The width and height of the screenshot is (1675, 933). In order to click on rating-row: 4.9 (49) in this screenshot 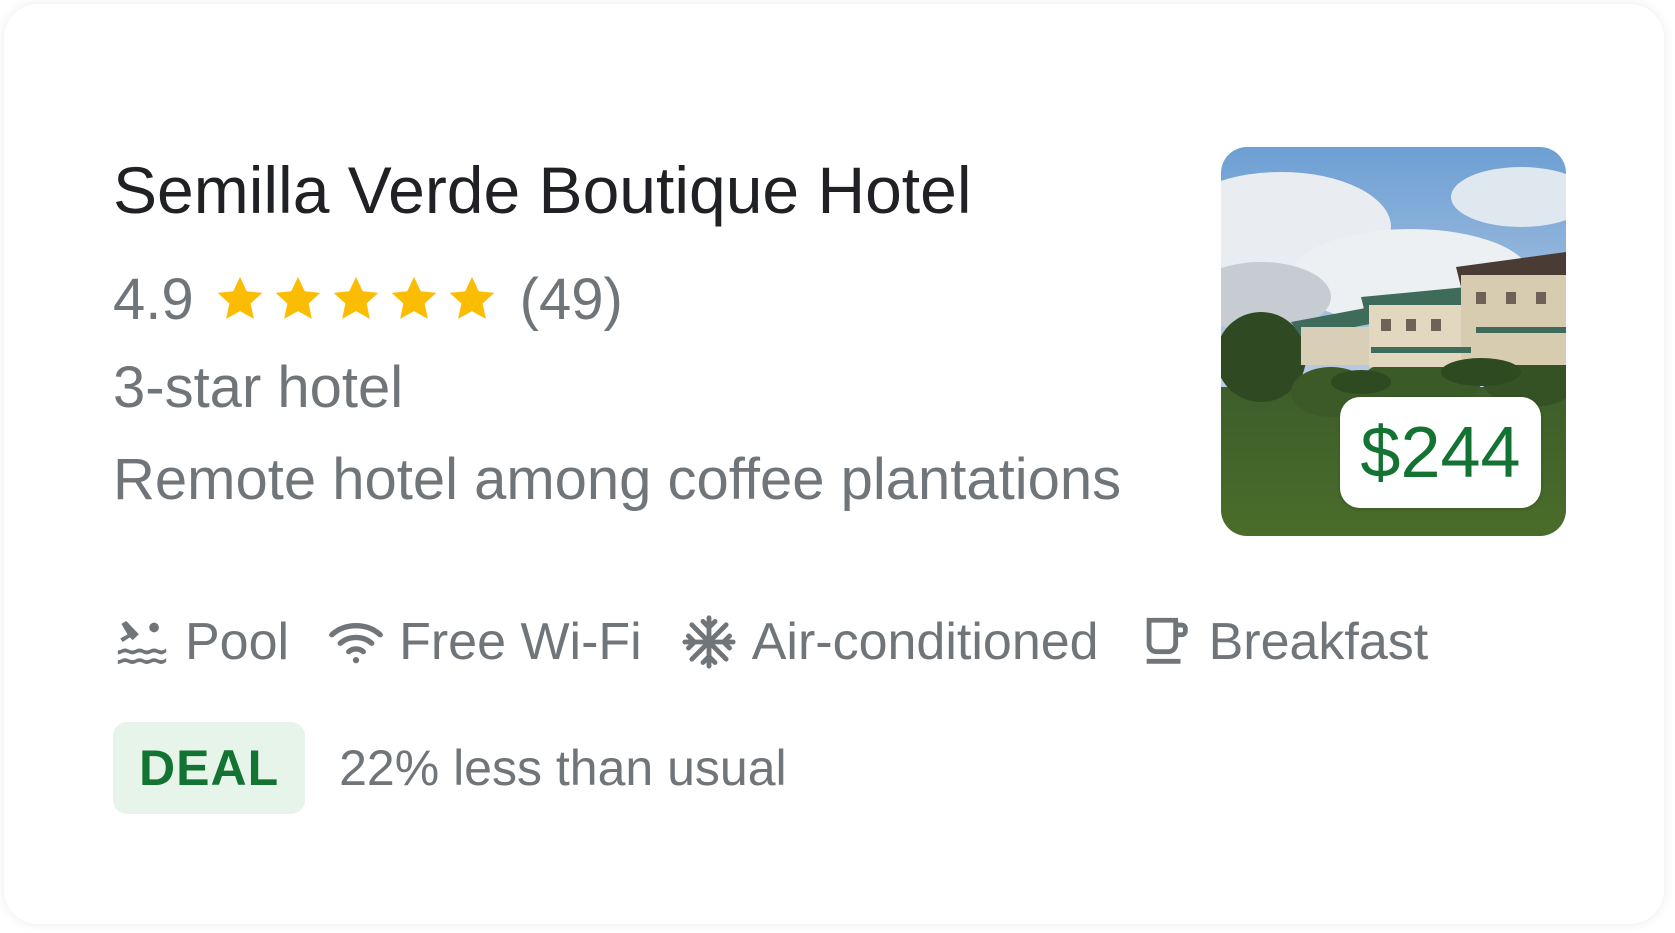, I will do `click(368, 299)`.